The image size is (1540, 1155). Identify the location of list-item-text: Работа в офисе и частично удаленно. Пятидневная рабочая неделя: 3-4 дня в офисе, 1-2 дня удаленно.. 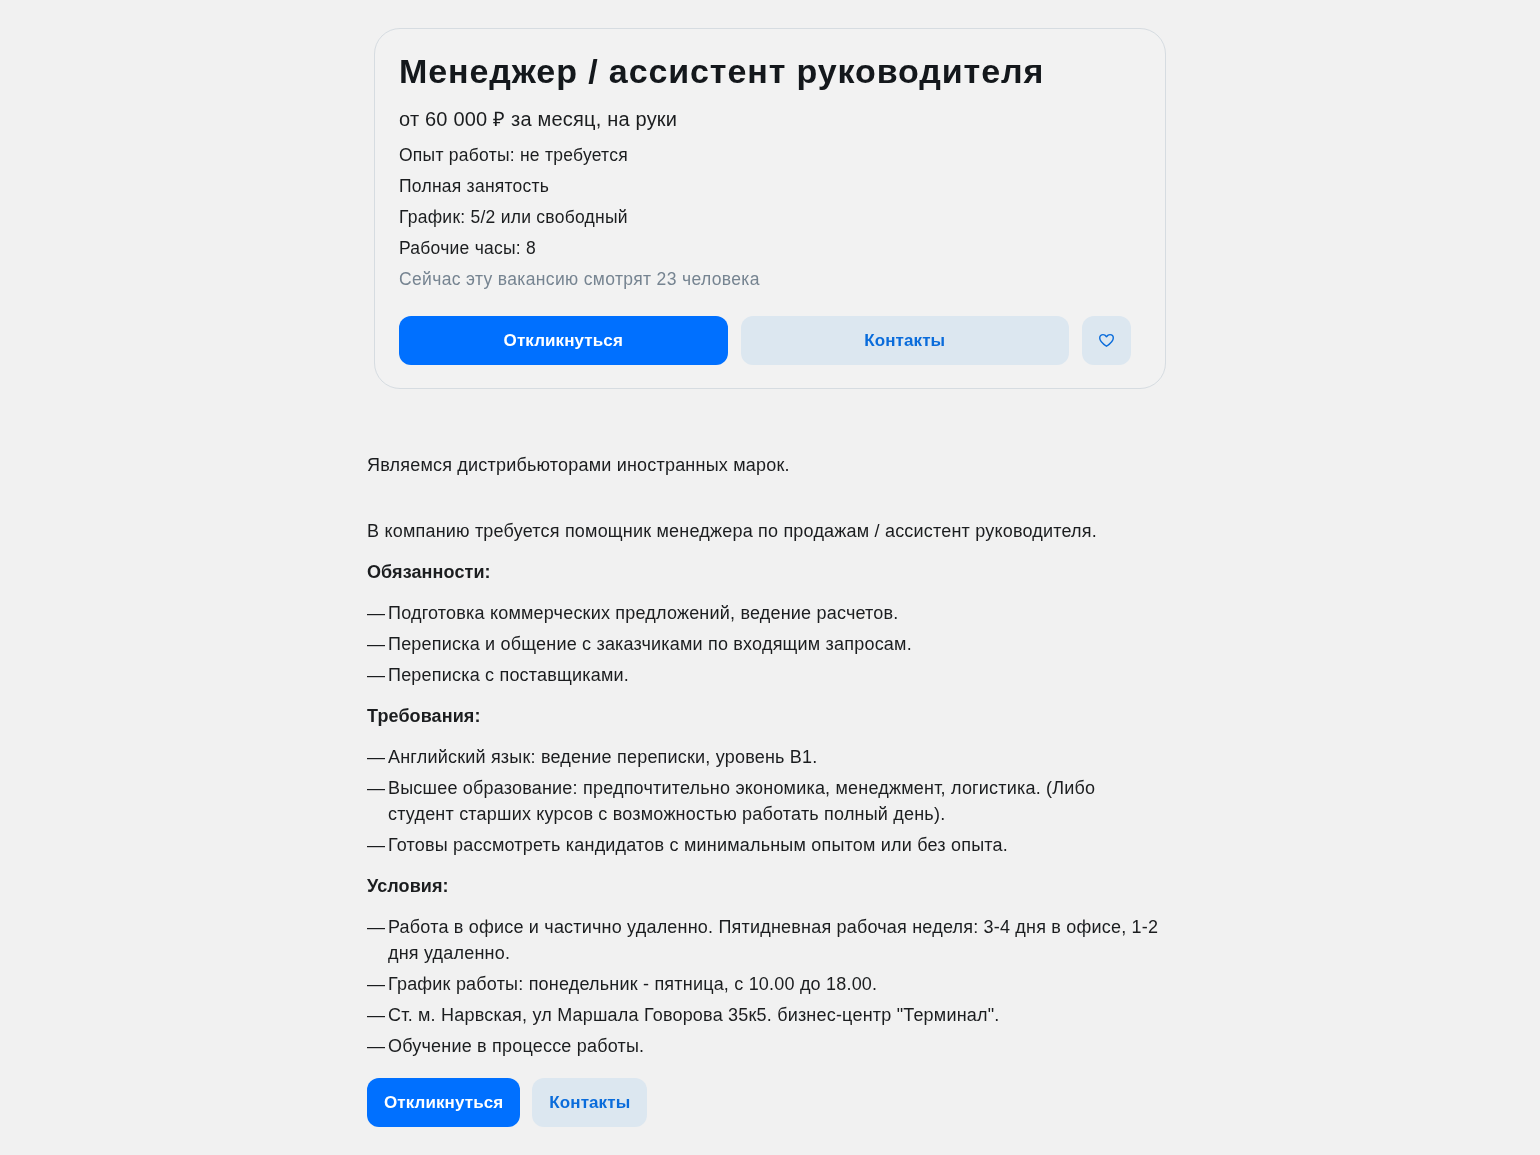
(774, 940).